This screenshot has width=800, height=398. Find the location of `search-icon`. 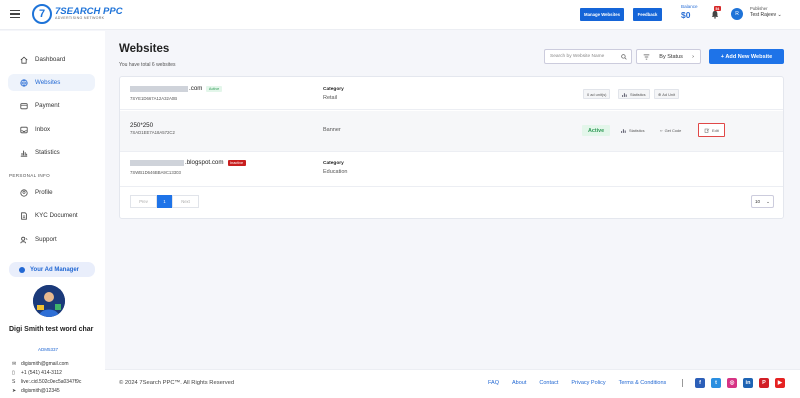

search-icon is located at coordinates (624, 56).